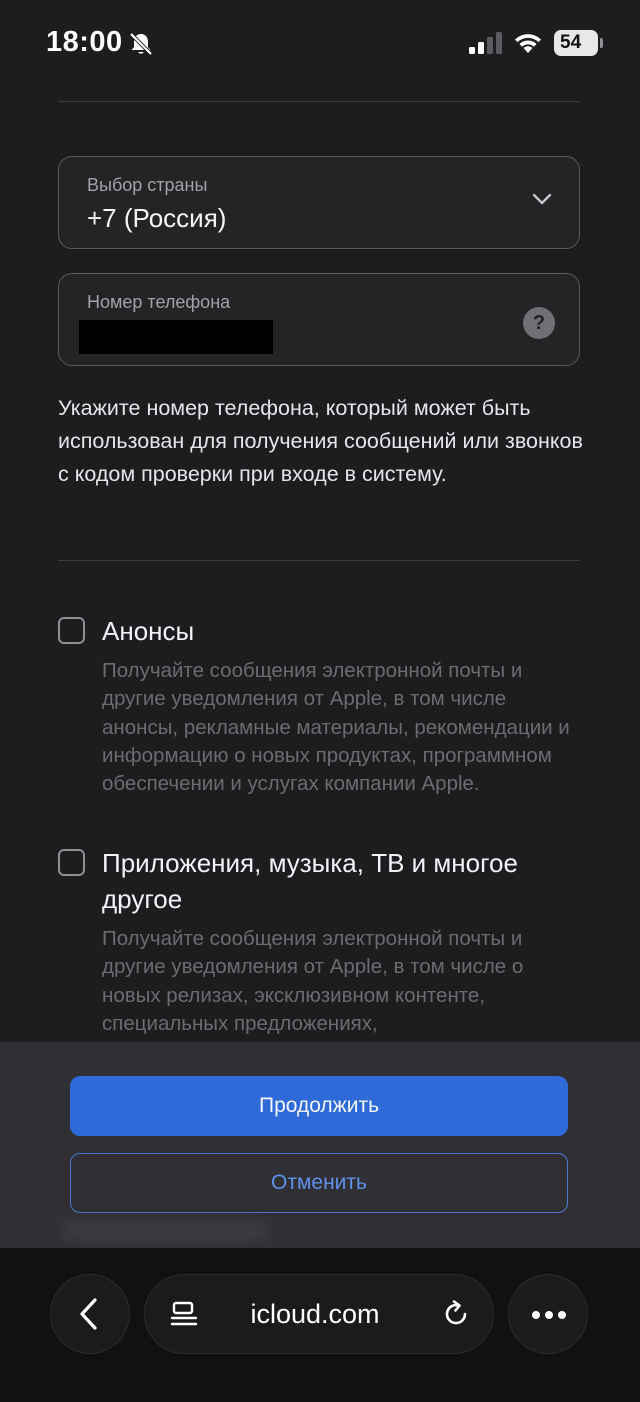 This screenshot has height=1402, width=640. What do you see at coordinates (184, 1314) in the screenshot?
I see `reader-icon` at bounding box center [184, 1314].